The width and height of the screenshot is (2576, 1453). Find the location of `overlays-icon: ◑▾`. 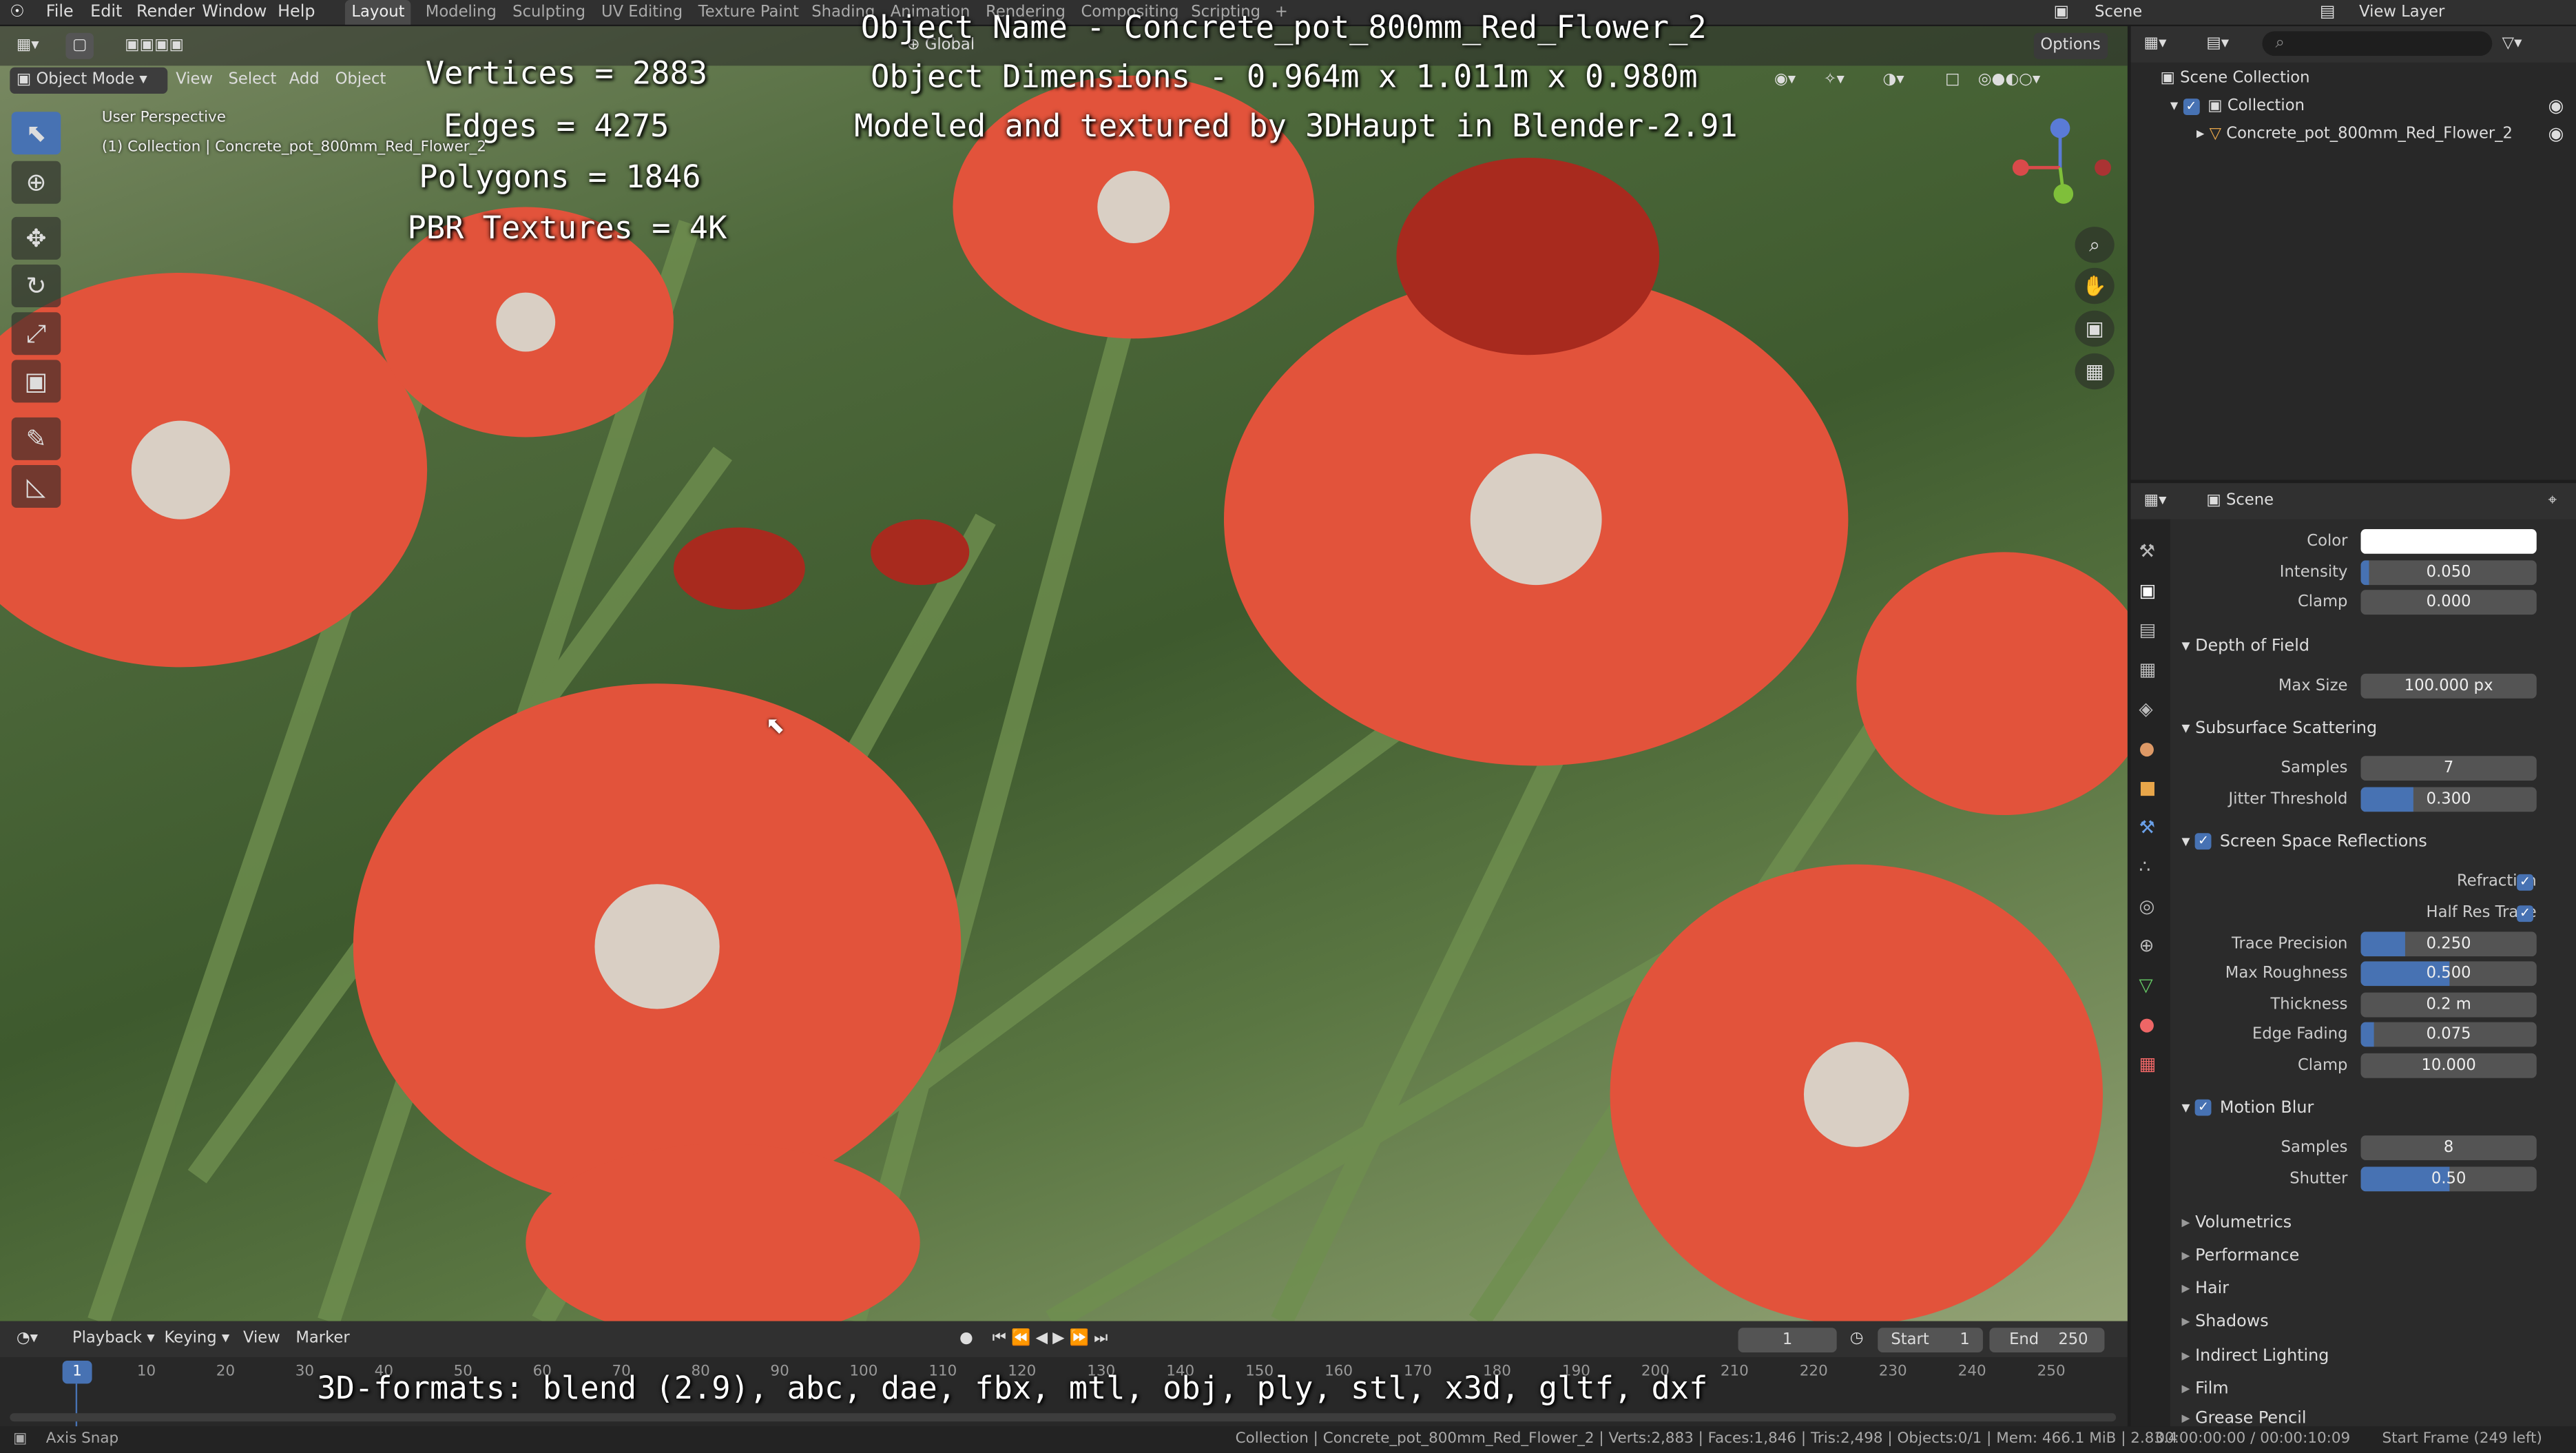

overlays-icon: ◑▾ is located at coordinates (1893, 81).